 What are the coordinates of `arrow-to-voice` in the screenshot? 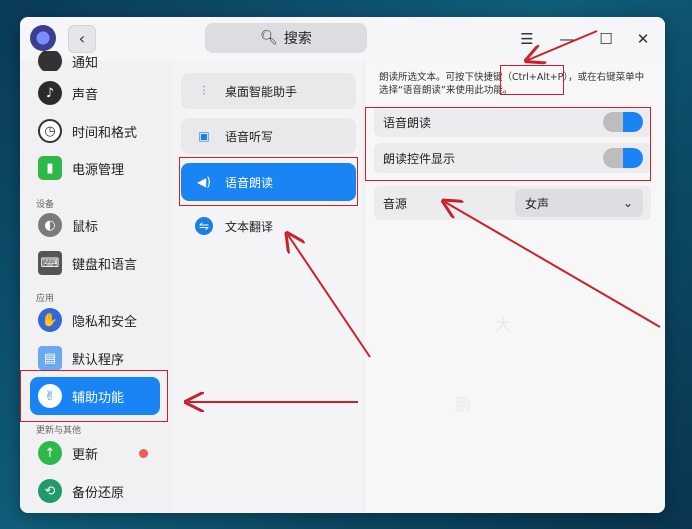 It's located at (553, 265).